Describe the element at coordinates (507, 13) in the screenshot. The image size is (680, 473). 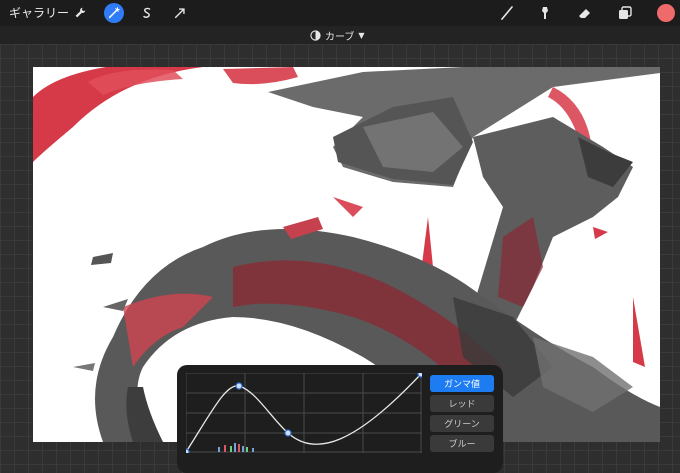
I see `brush-icon` at that location.